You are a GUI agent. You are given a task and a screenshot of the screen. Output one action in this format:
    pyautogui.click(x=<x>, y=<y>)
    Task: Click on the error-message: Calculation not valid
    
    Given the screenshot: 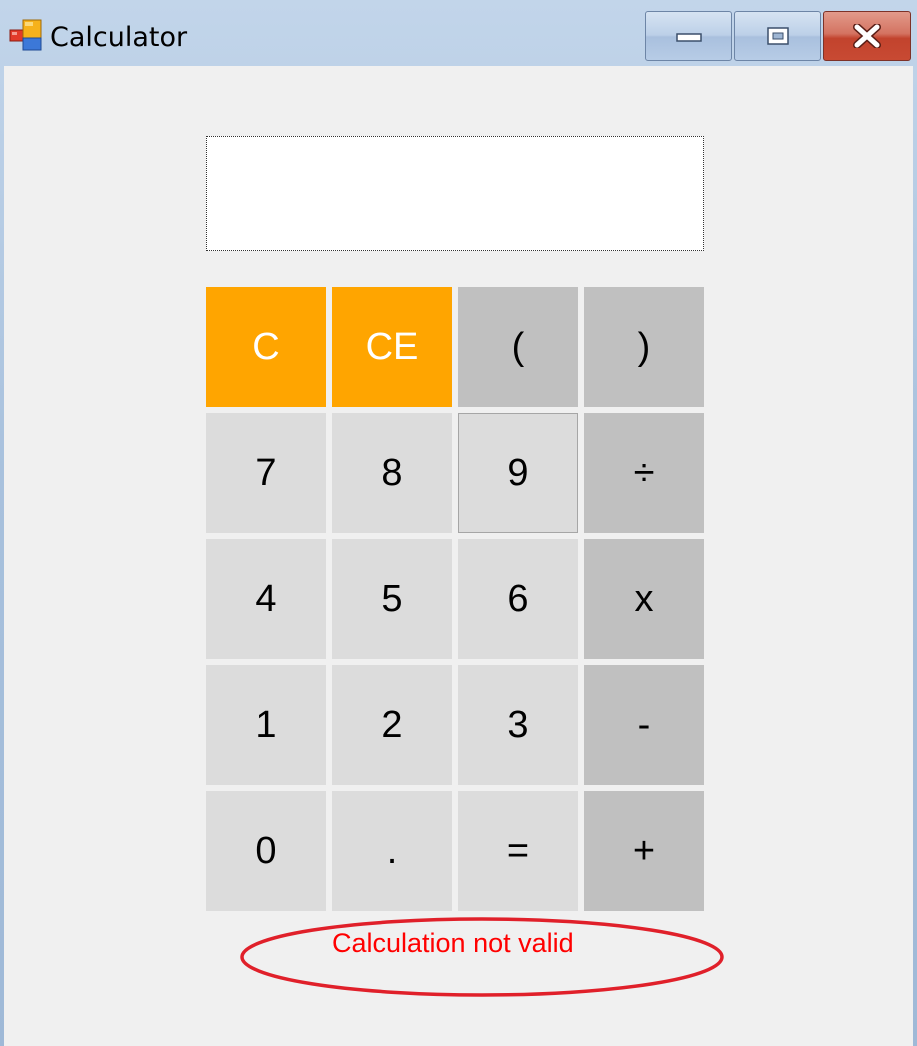 What is the action you would take?
    pyautogui.click(x=453, y=943)
    